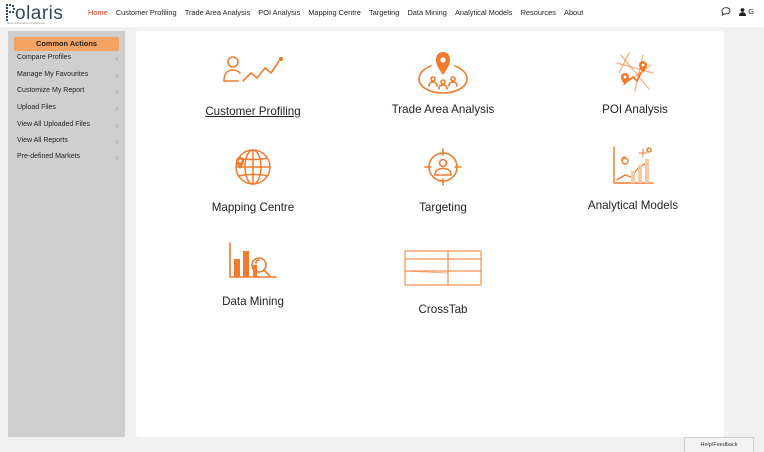  What do you see at coordinates (51, 90) in the screenshot?
I see `sidebar-item-label: Customize My Report` at bounding box center [51, 90].